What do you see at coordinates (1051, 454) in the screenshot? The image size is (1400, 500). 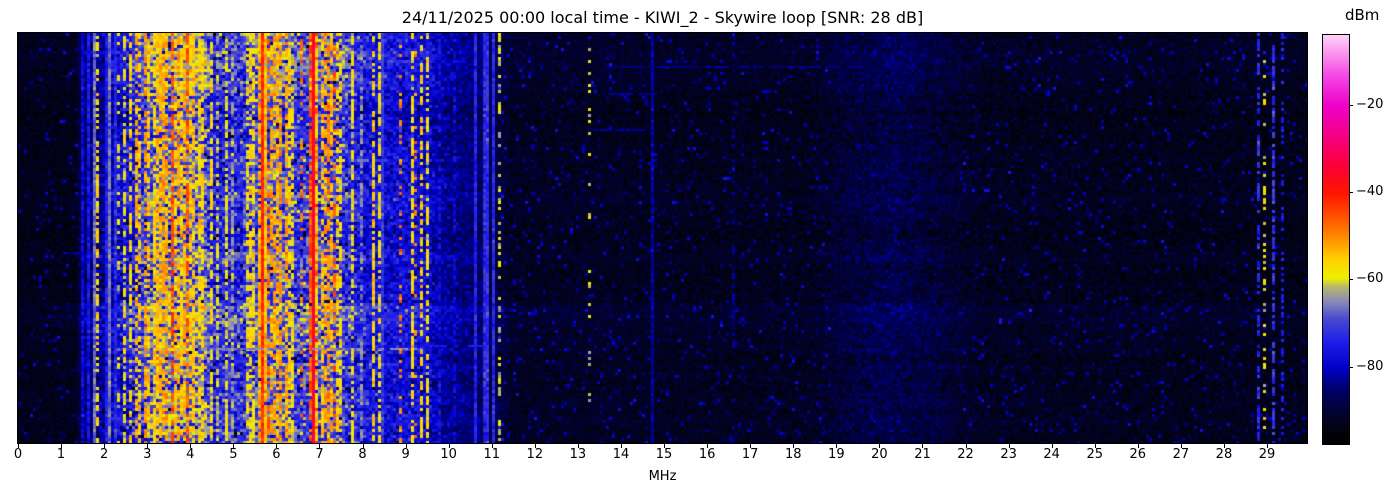 I see `x-tick-label: 24` at bounding box center [1051, 454].